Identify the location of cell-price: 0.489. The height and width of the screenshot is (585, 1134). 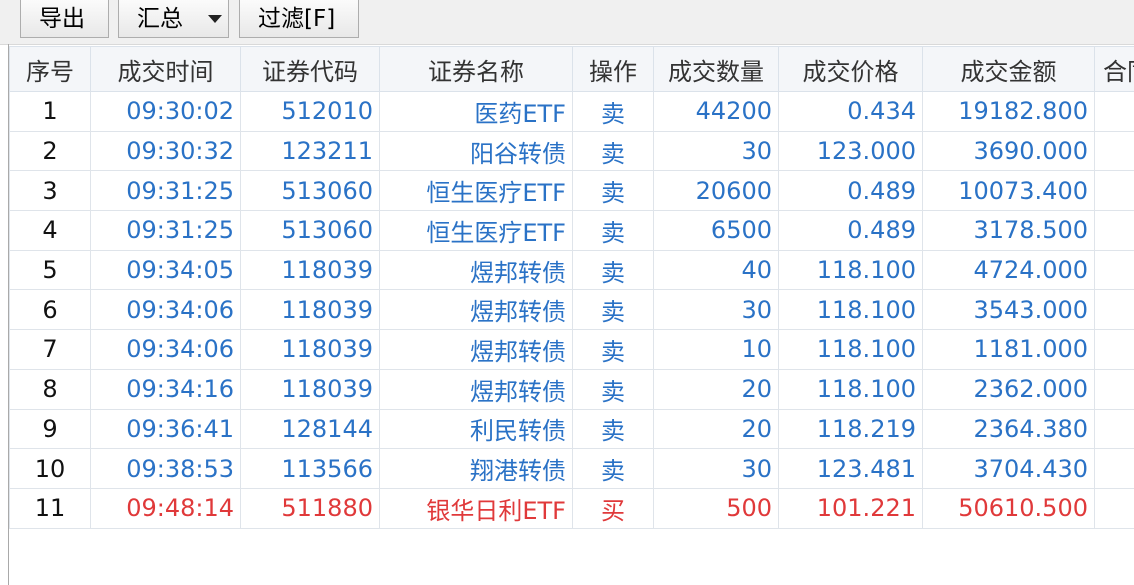
(850, 230).